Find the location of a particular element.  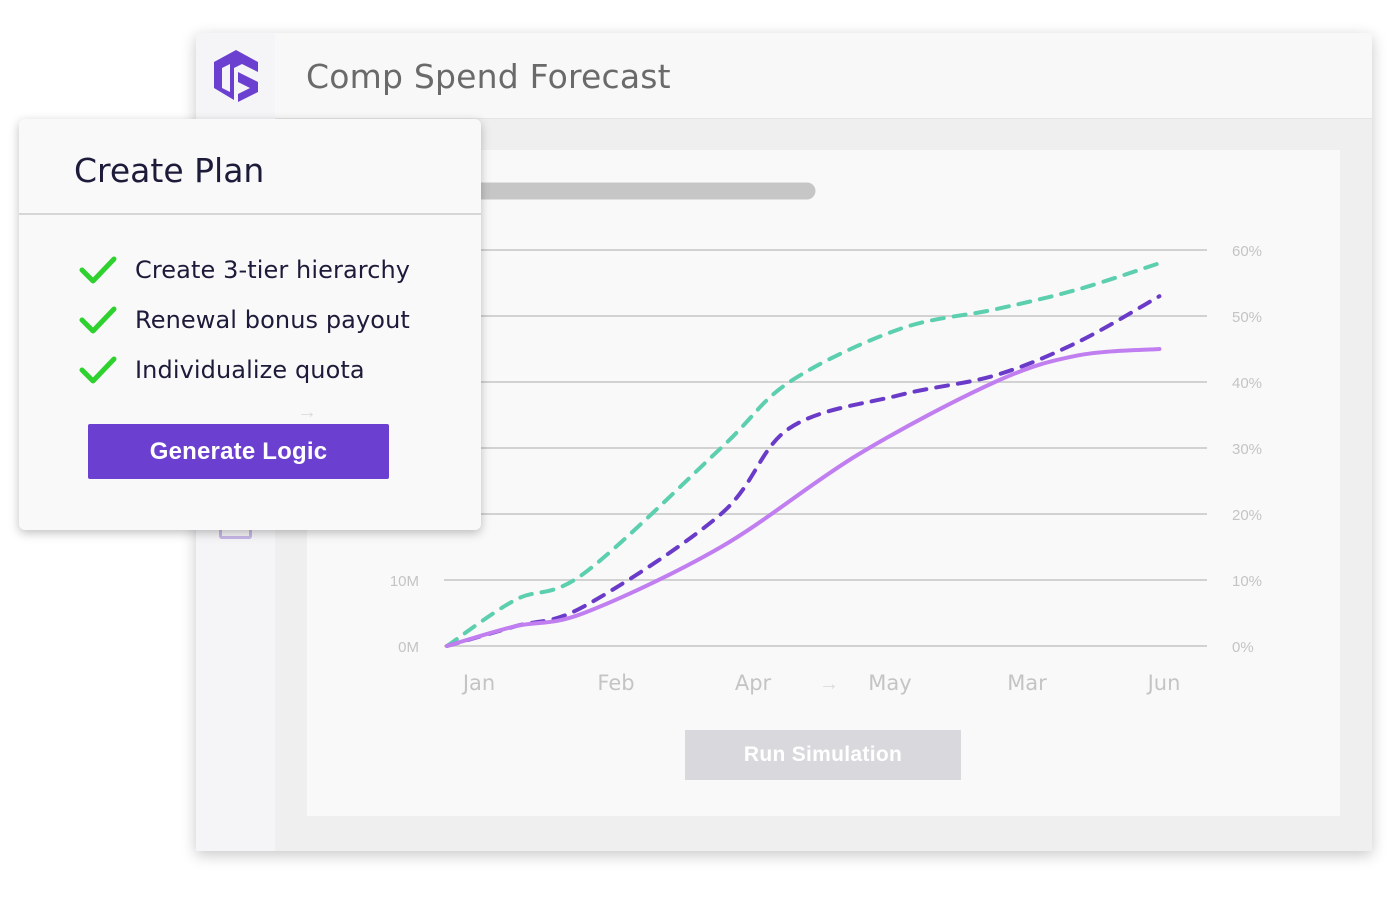

x-tick-label: Feb is located at coordinates (615, 683).